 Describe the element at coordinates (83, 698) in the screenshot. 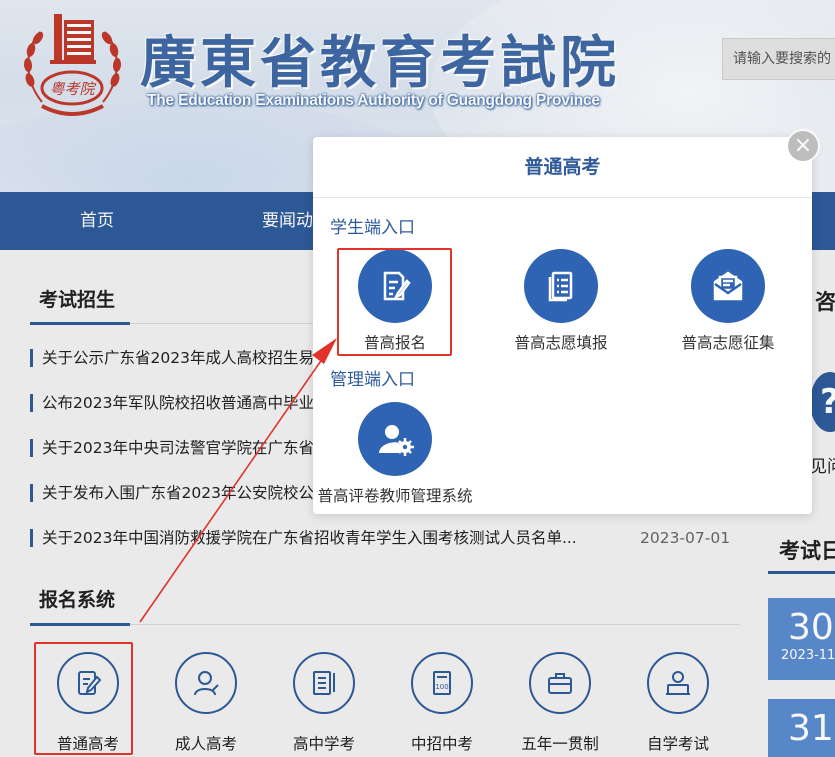

I see `highlight-box-gaokao` at that location.